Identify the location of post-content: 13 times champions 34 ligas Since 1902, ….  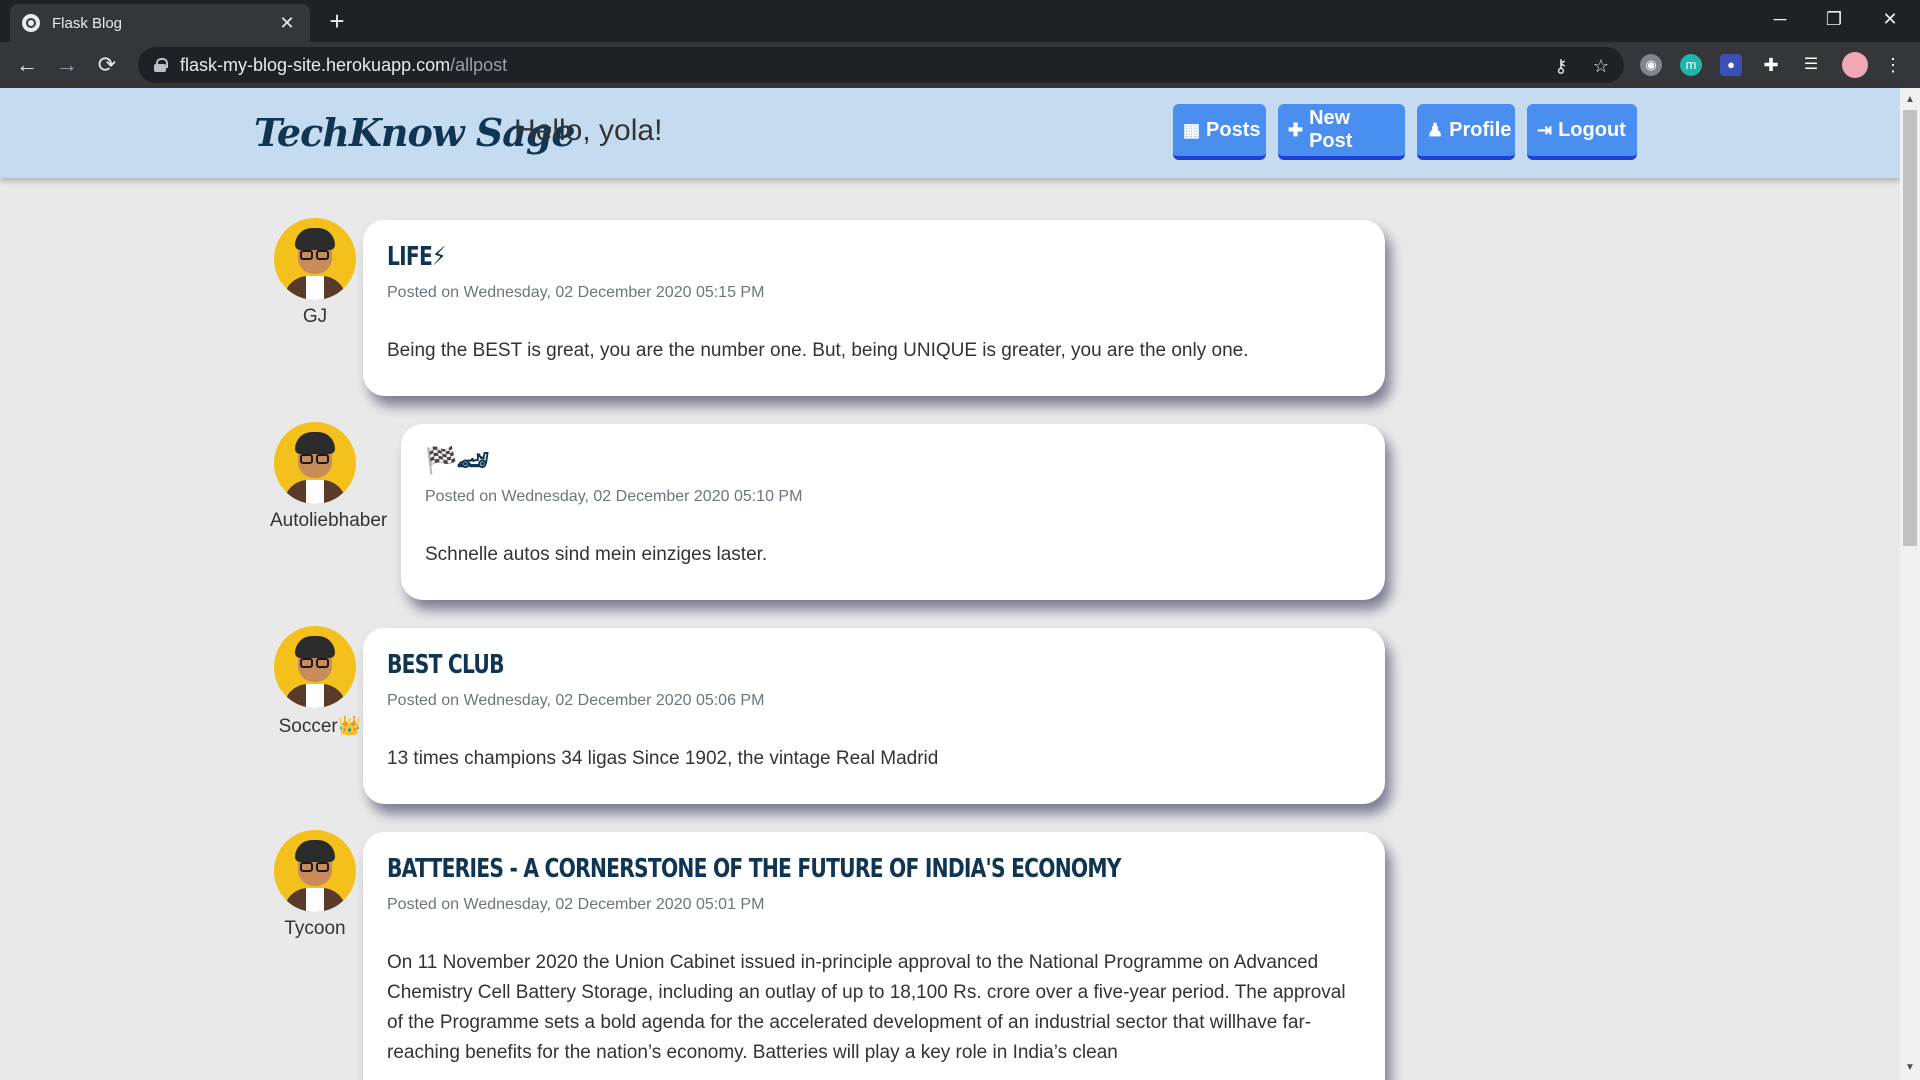
(663, 758).